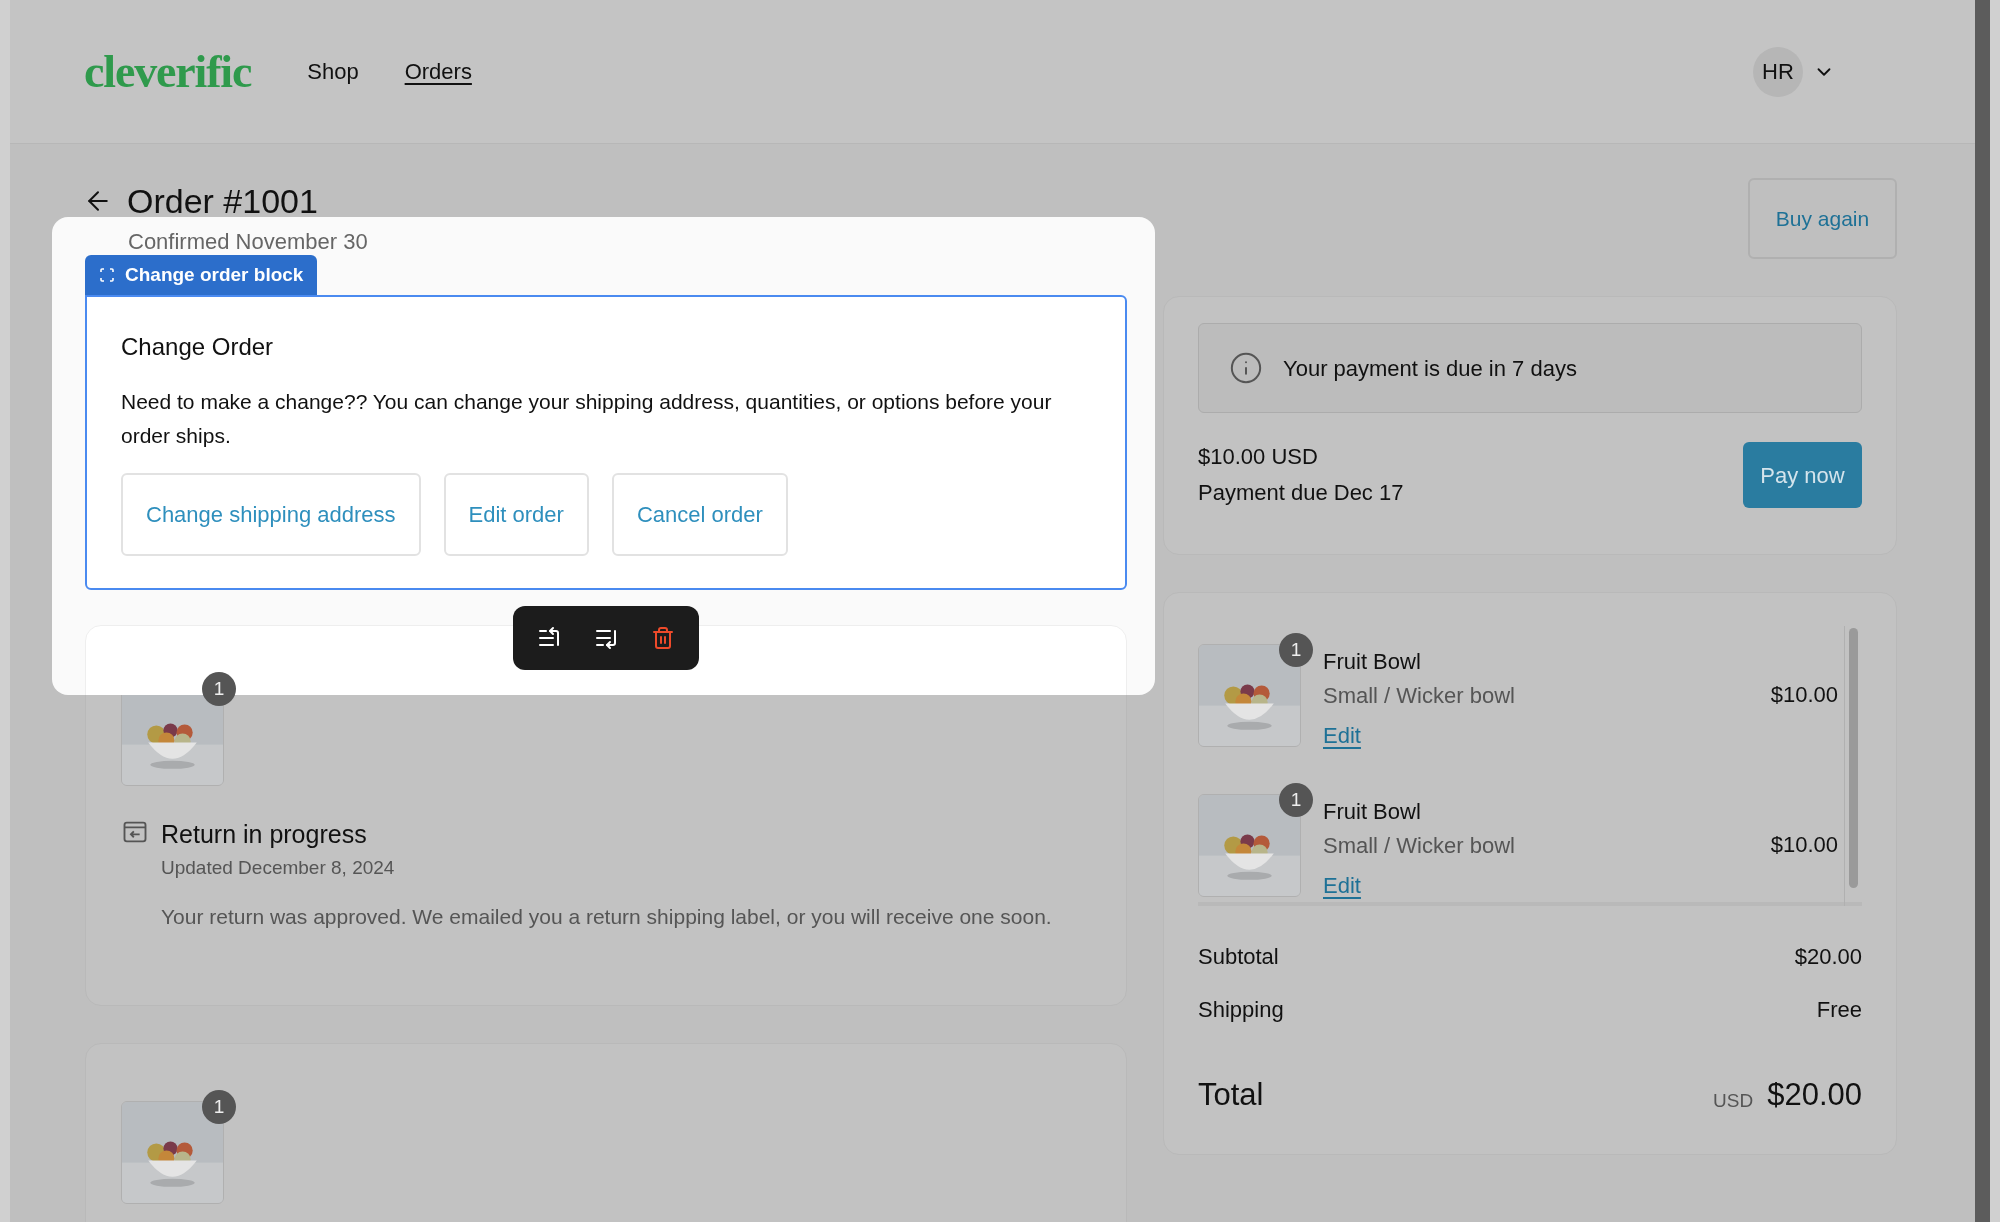 The image size is (2000, 1222). Describe the element at coordinates (264, 834) in the screenshot. I see `status-title: Return in progress` at that location.